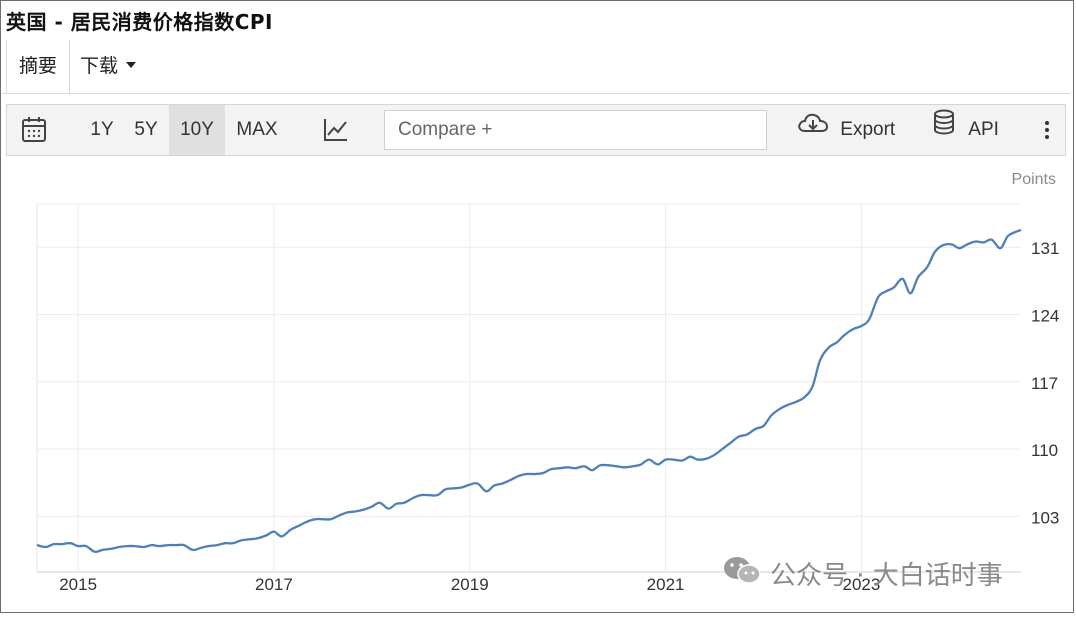  I want to click on watermark-text: 公众号 · 大白话时事, so click(886, 576).